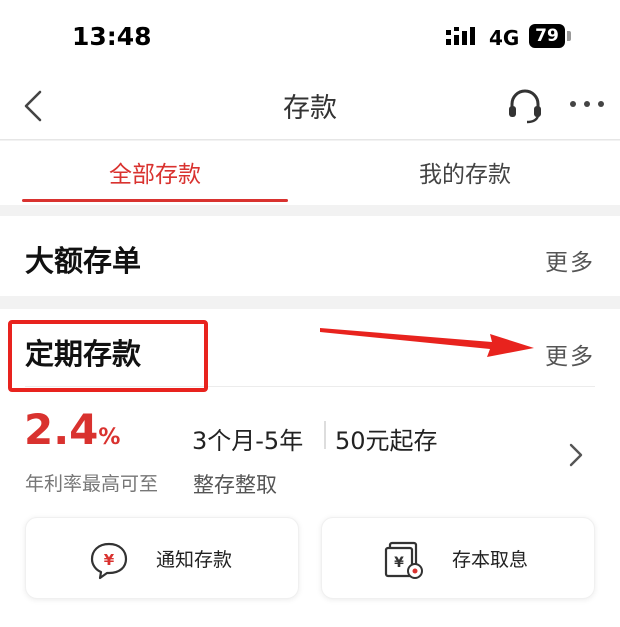 The height and width of the screenshot is (627, 620). I want to click on principal-interest-button: ¥ 存本取息, so click(458, 558).